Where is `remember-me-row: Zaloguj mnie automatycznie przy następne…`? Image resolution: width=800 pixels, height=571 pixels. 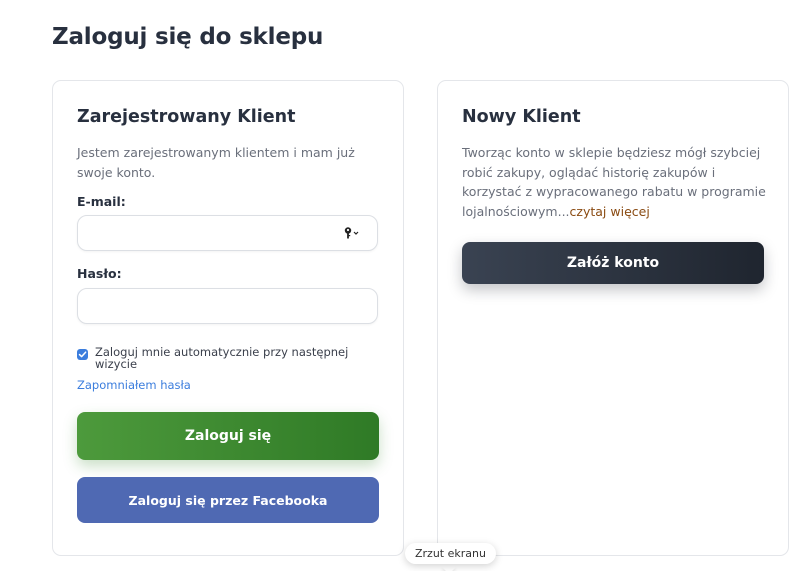 remember-me-row: Zaloguj mnie automatycznie przy następne… is located at coordinates (227, 358).